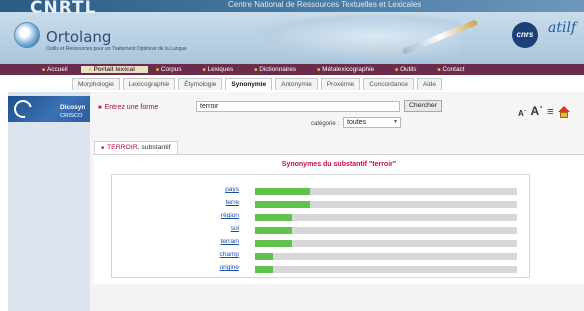 The width and height of the screenshot is (584, 311). I want to click on cnrtl-logo: CNRTL, so click(63, 9).